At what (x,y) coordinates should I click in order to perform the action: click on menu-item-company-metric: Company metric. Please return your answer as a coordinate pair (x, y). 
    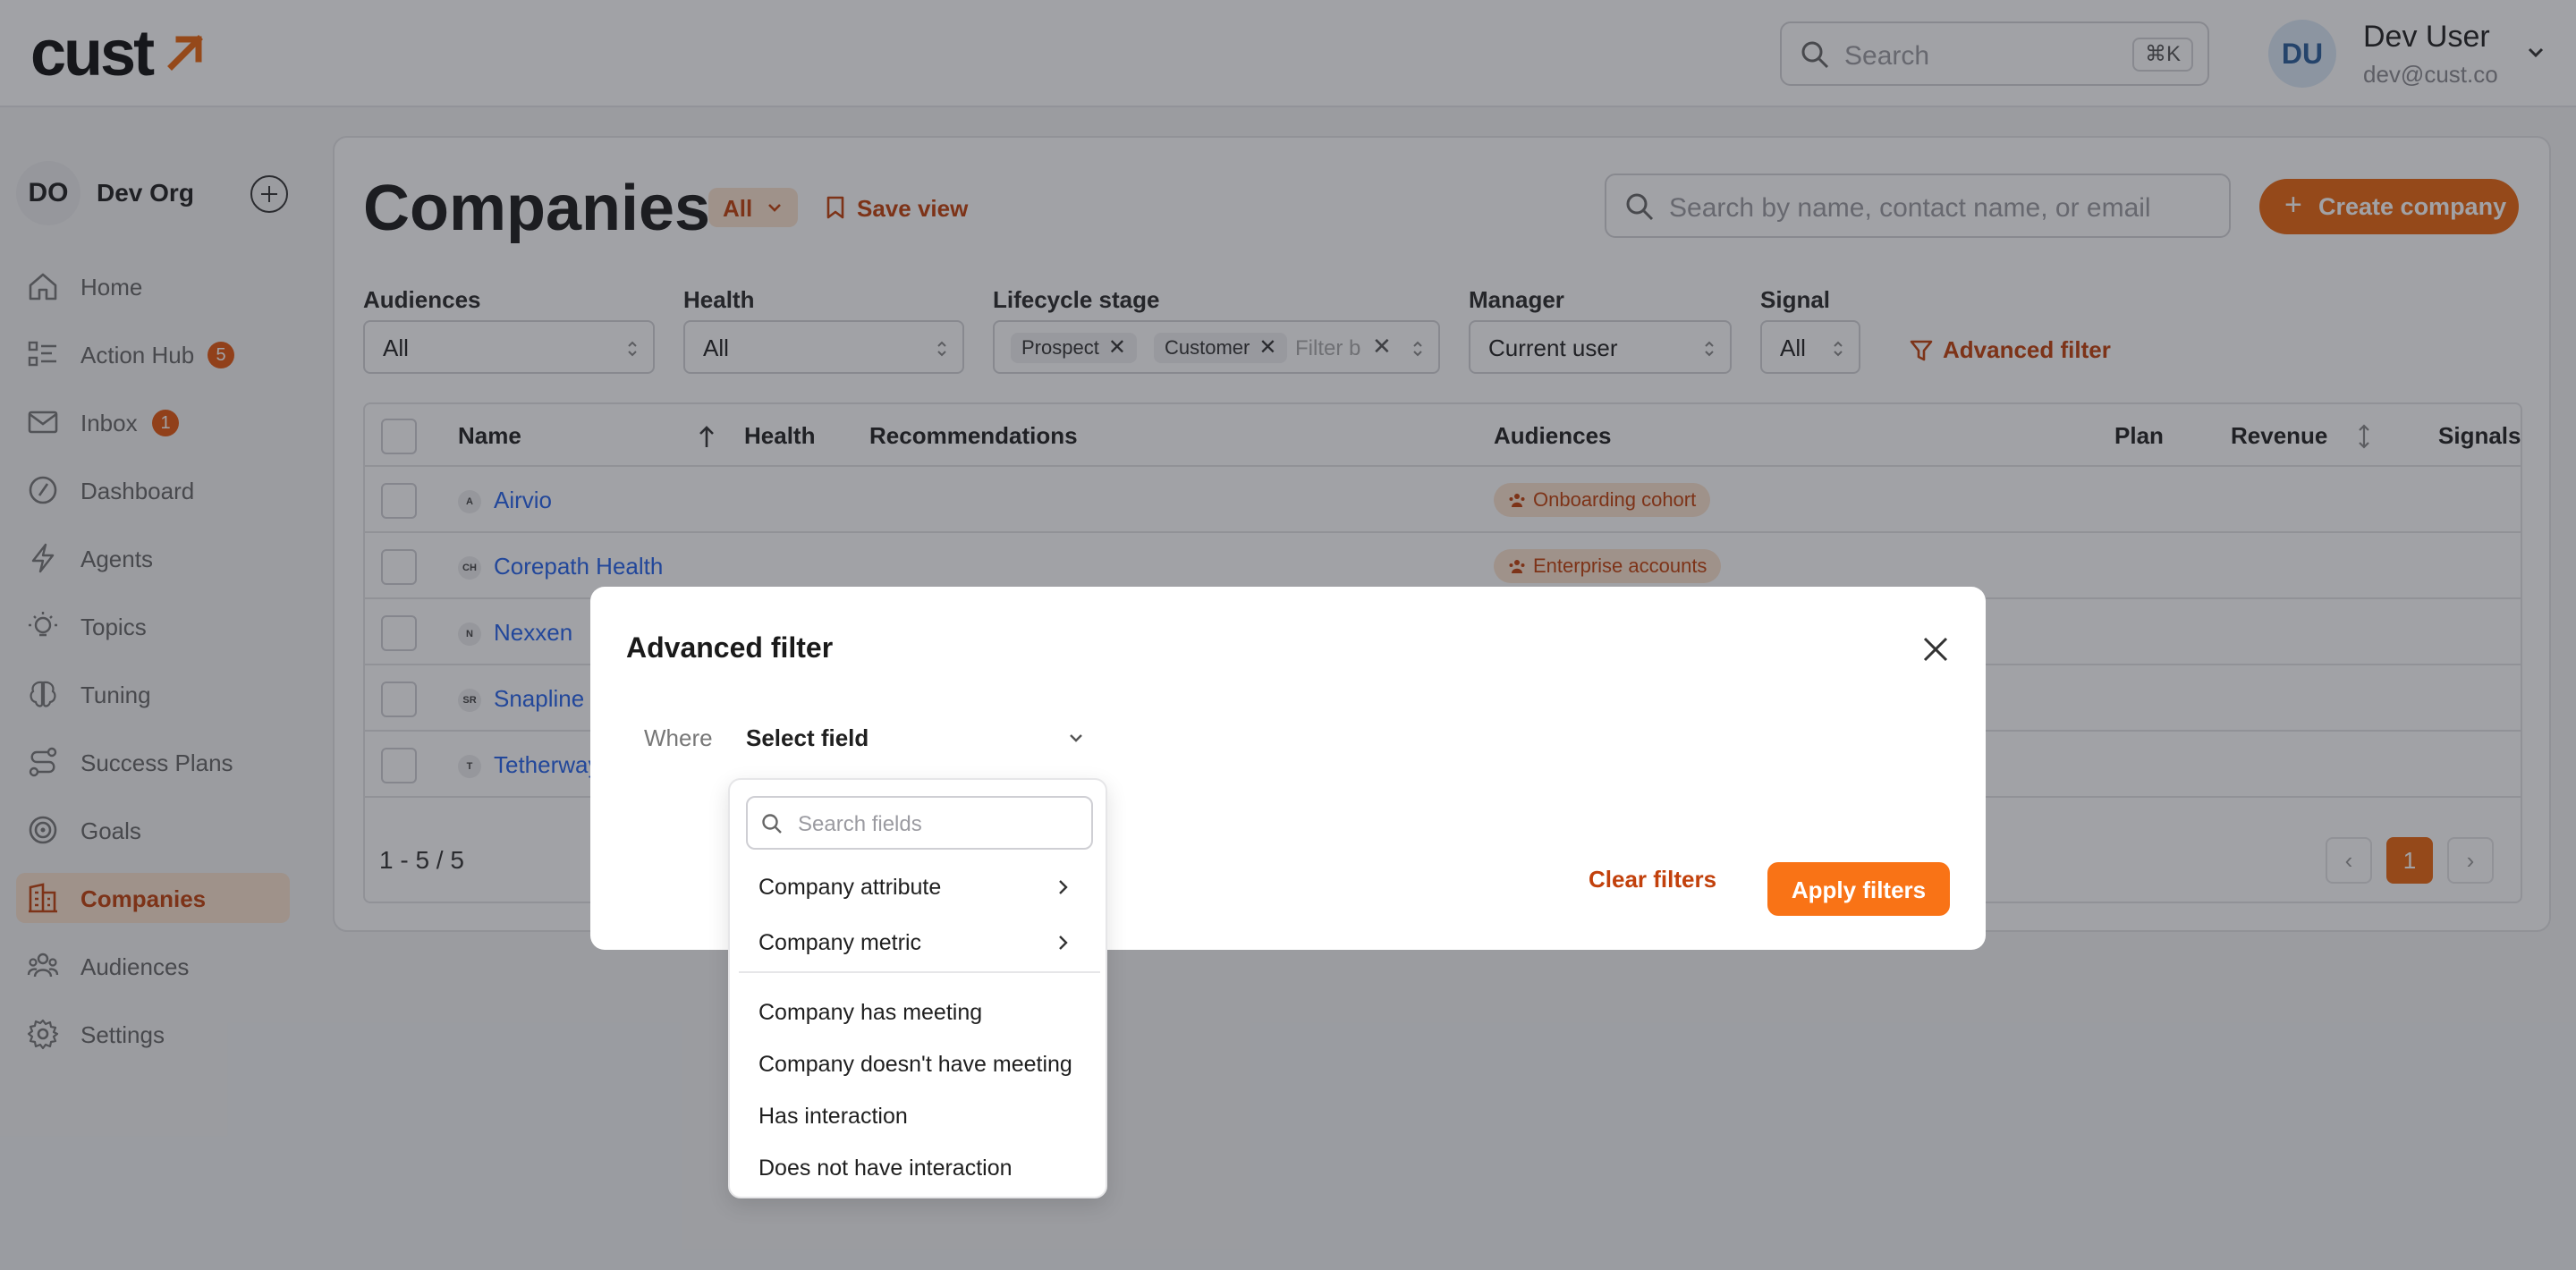
    Looking at the image, I should click on (918, 943).